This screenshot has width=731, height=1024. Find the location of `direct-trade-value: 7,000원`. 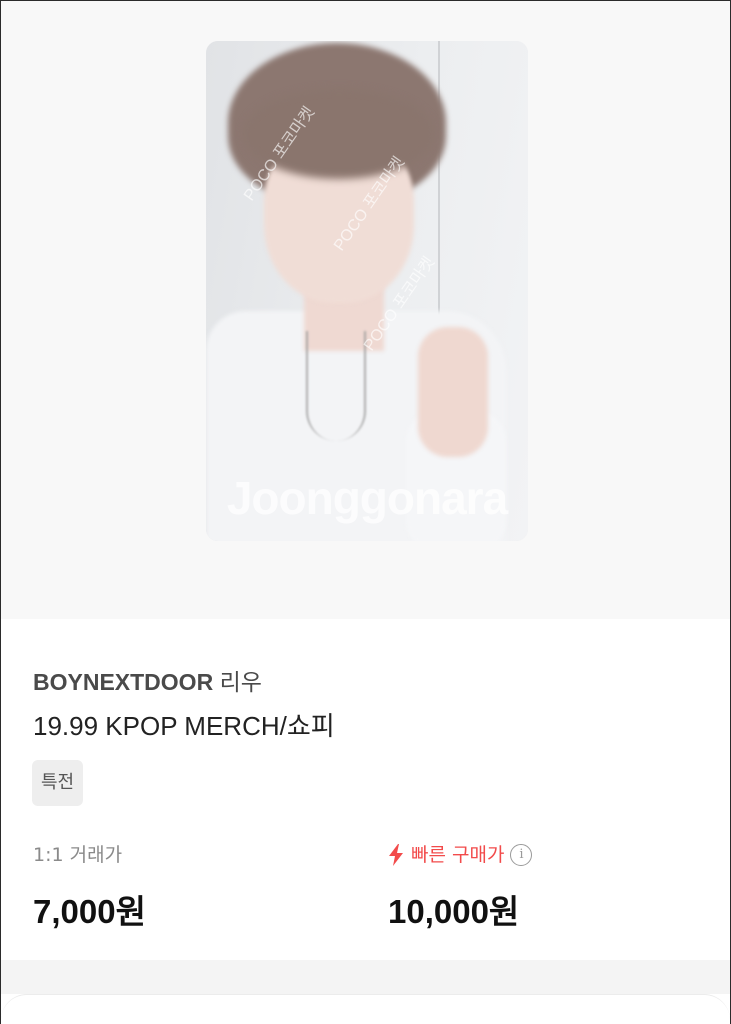

direct-trade-value: 7,000원 is located at coordinates (89, 911).